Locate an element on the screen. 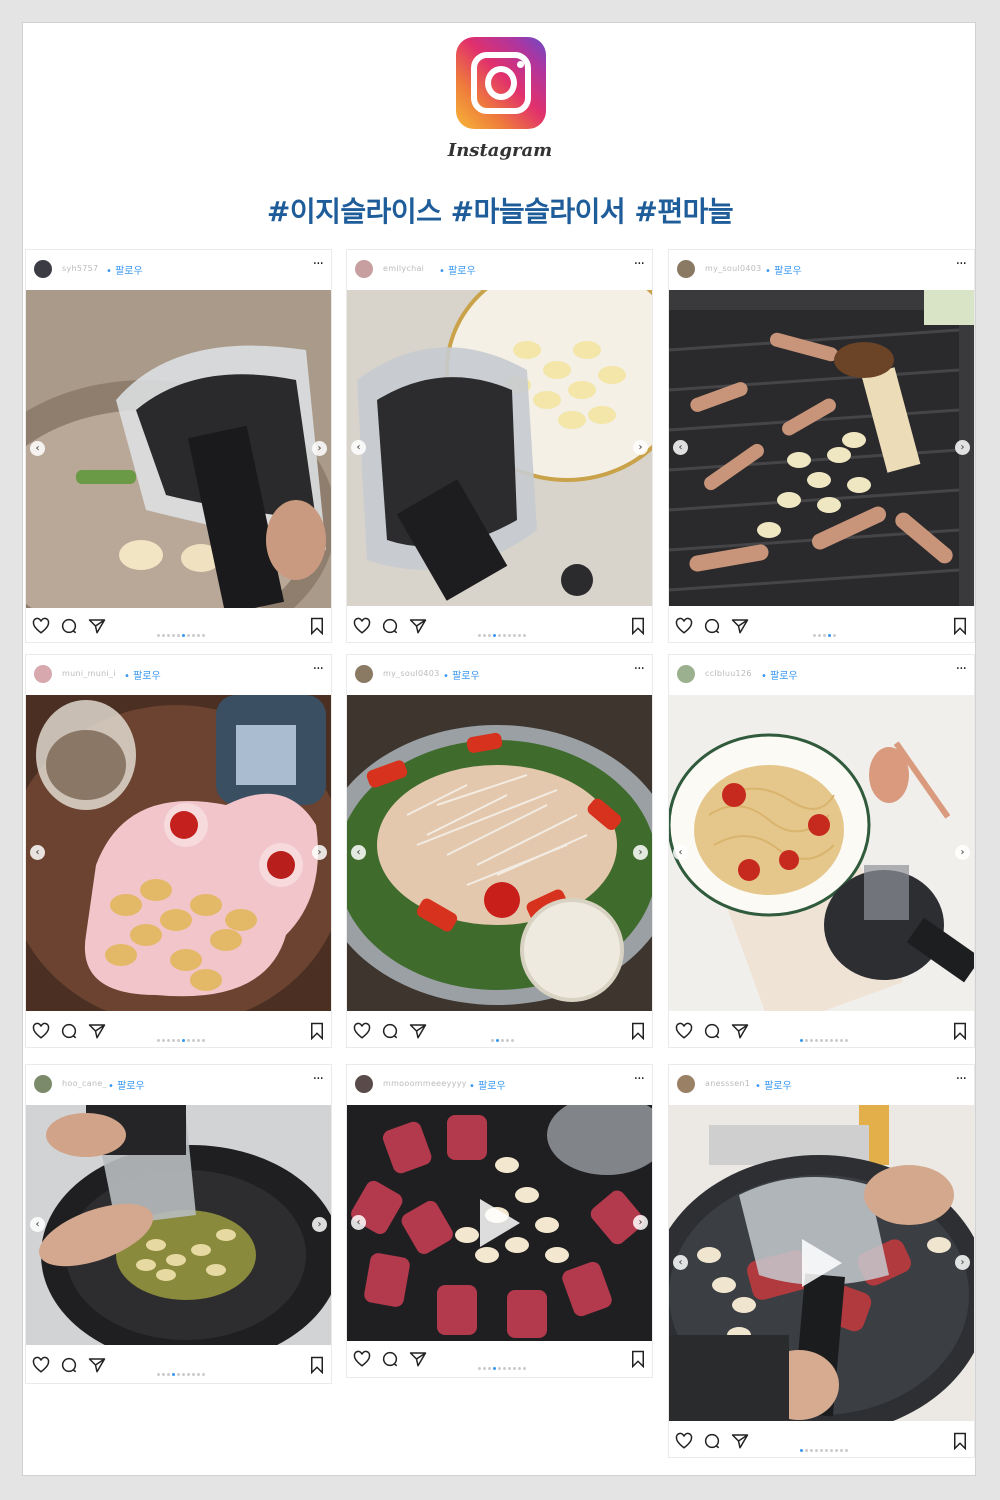  username: emilychai is located at coordinates (403, 268).